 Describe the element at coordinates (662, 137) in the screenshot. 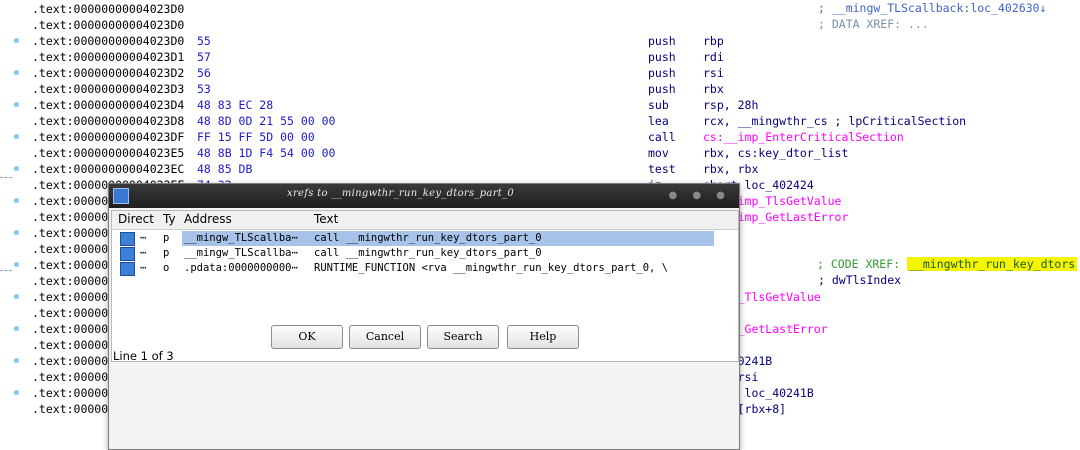

I see `mnemonic: call` at that location.